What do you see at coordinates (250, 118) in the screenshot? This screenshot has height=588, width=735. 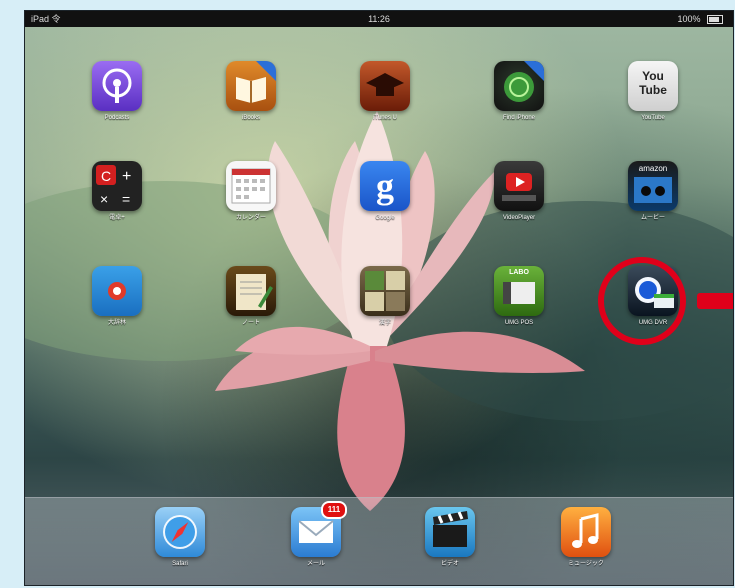 I see `app-label: iBooks` at bounding box center [250, 118].